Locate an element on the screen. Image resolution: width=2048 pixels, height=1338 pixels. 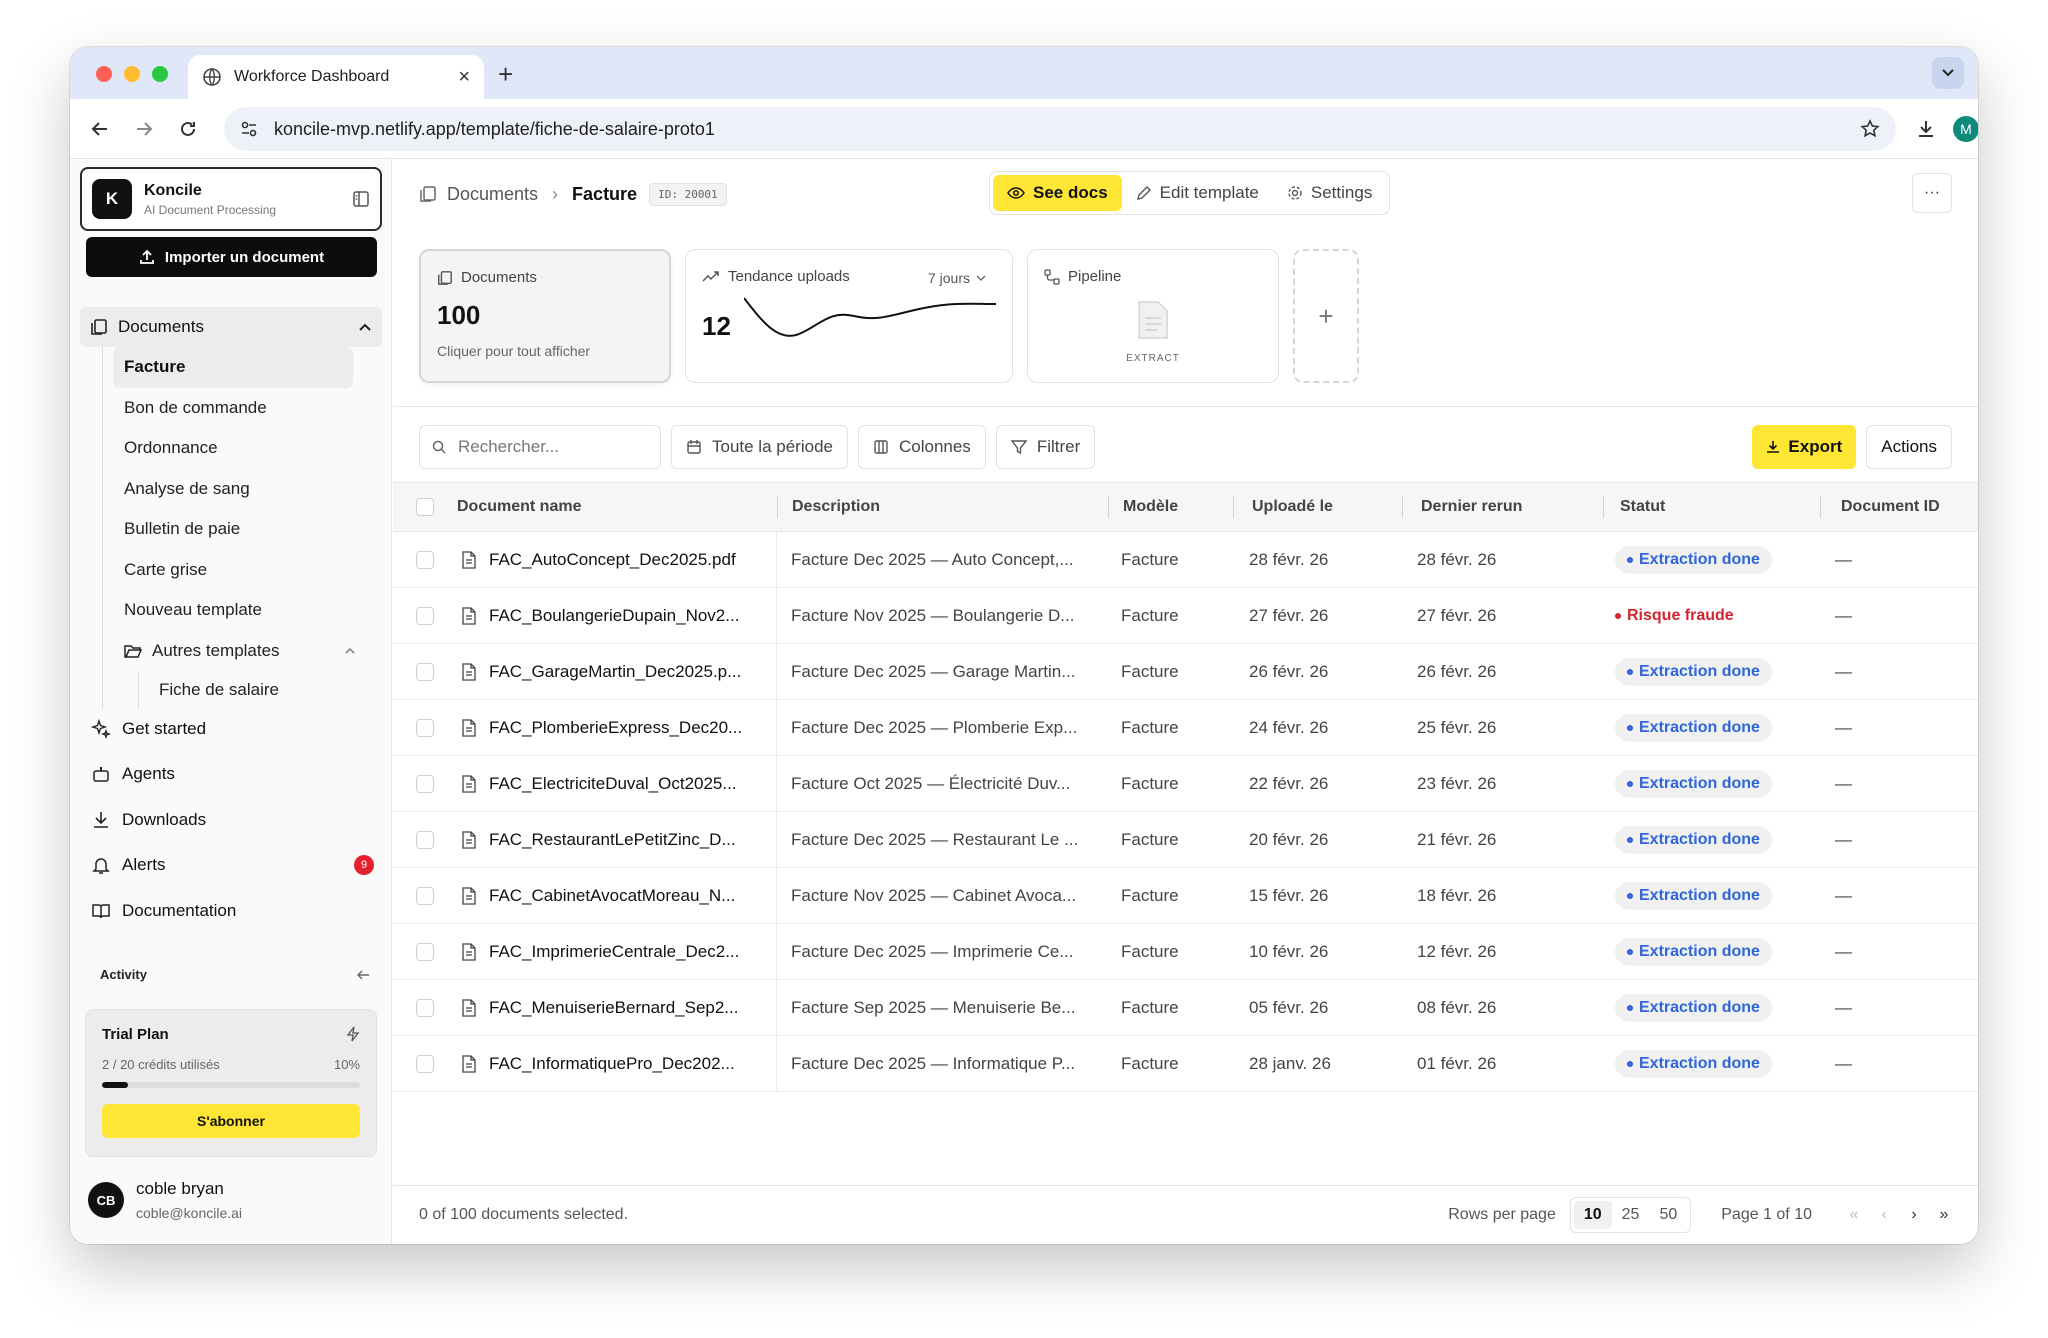
select-all-checkbox is located at coordinates (425, 507).